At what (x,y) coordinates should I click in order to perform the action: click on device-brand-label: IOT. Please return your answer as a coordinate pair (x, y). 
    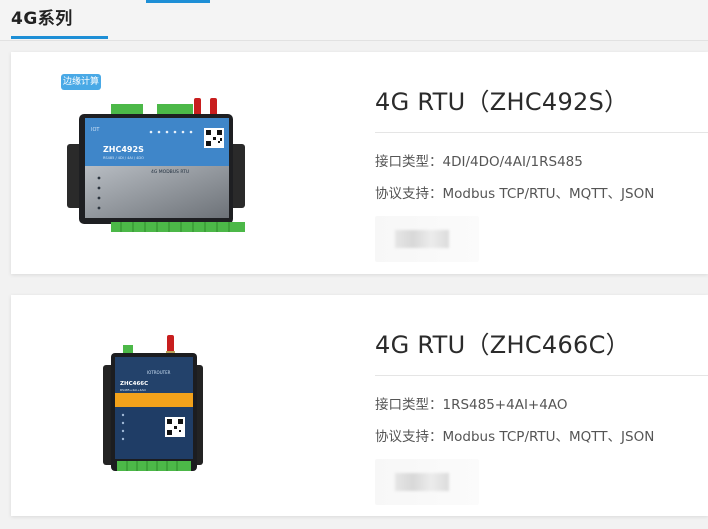
    Looking at the image, I should click on (95, 130).